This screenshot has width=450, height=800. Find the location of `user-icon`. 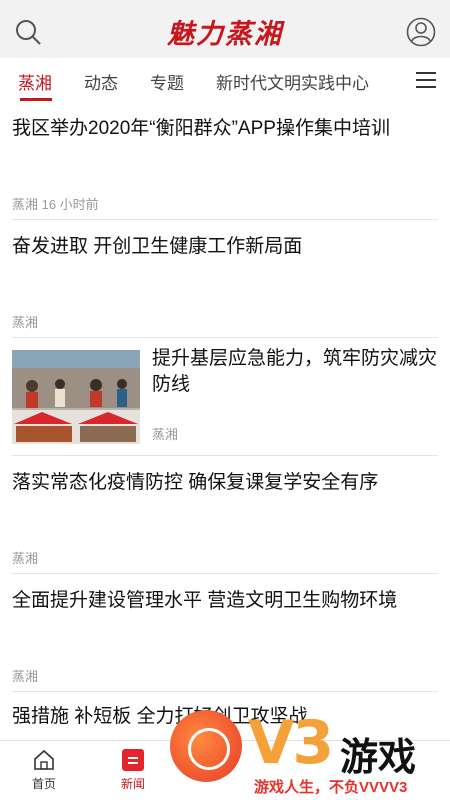

user-icon is located at coordinates (421, 32).